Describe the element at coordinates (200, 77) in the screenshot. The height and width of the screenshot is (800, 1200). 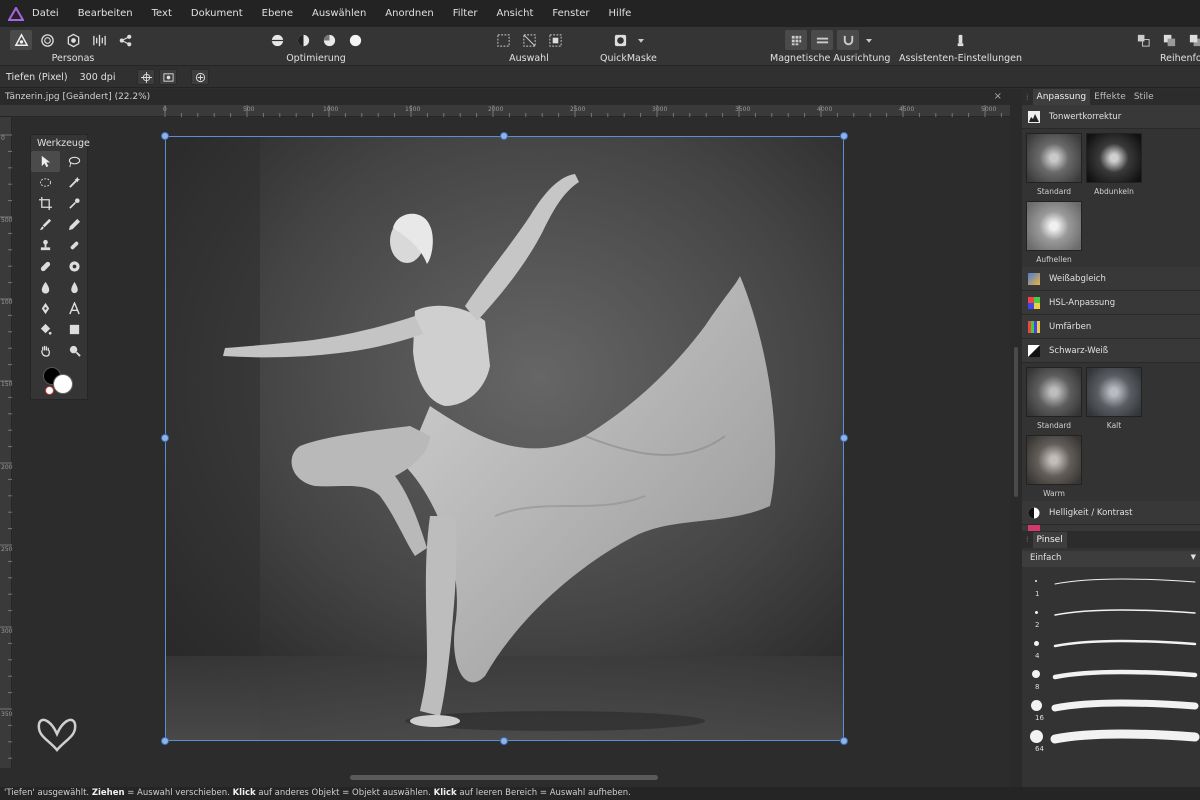
I see `transform-button` at that location.